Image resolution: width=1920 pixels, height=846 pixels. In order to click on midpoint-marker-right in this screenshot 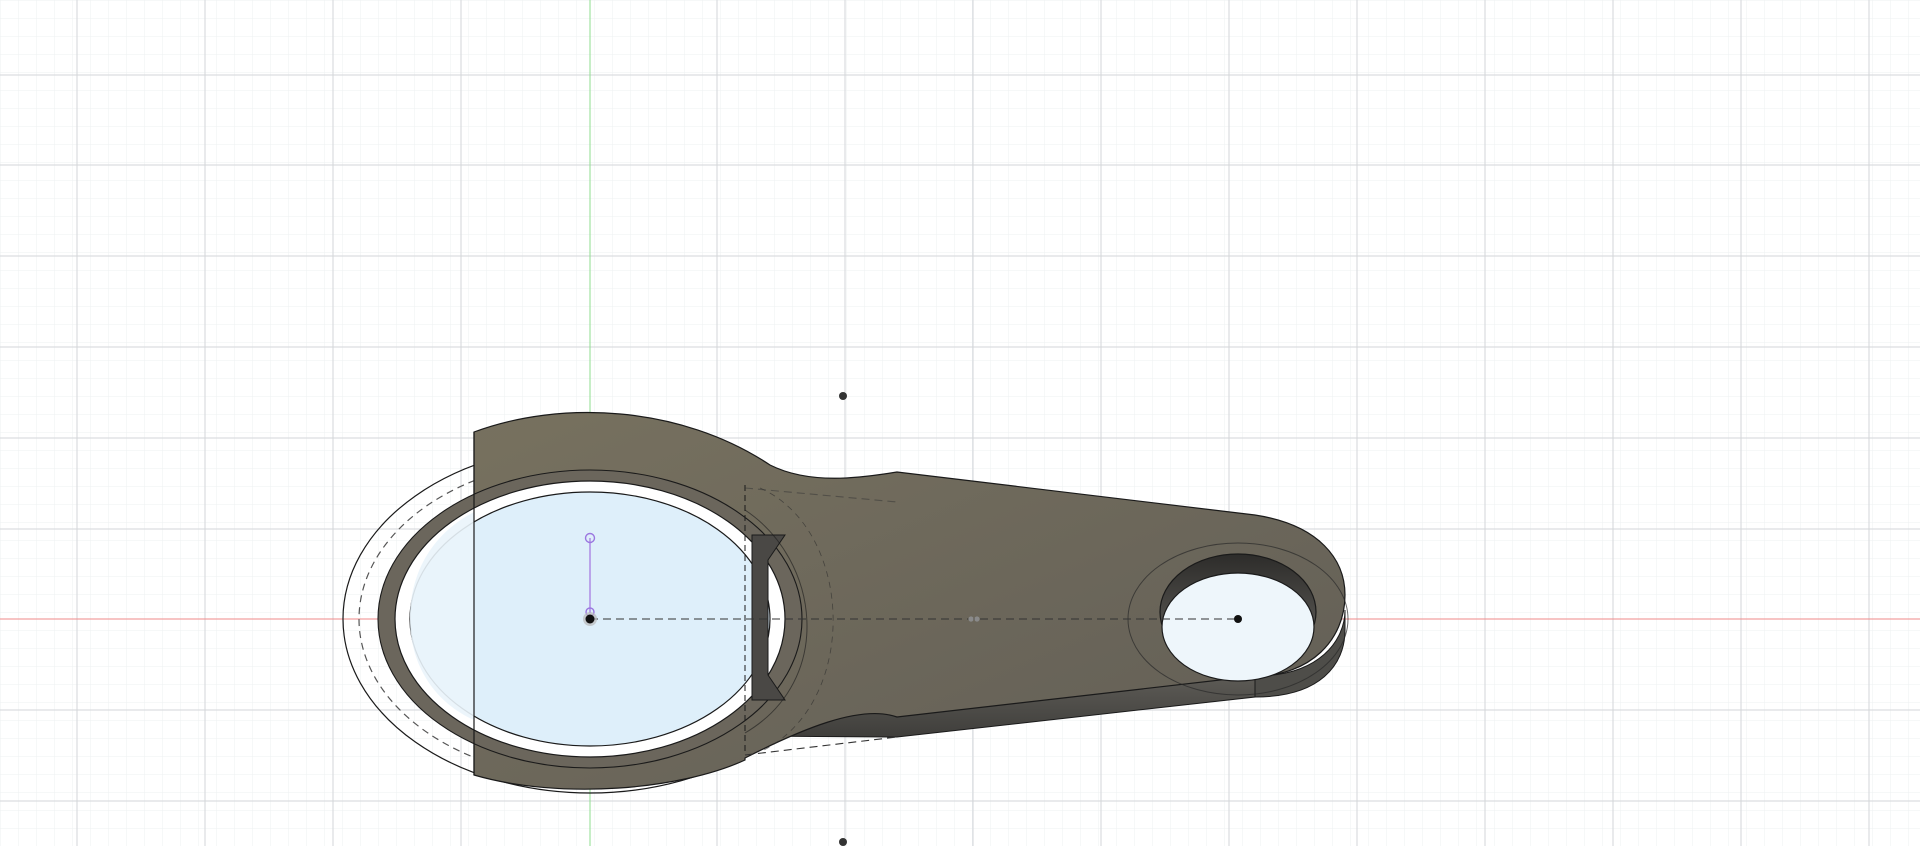, I will do `click(977, 619)`.